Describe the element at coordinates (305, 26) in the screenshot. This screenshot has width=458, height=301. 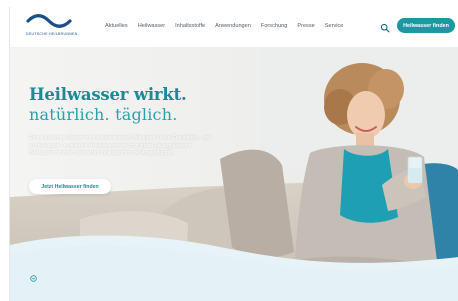
I see `nav-item-presse: Presse` at that location.